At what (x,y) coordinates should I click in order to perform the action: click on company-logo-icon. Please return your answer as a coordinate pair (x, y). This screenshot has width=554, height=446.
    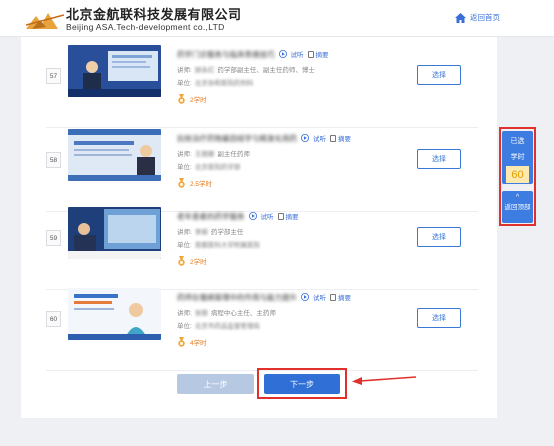
    Looking at the image, I should click on (45, 21).